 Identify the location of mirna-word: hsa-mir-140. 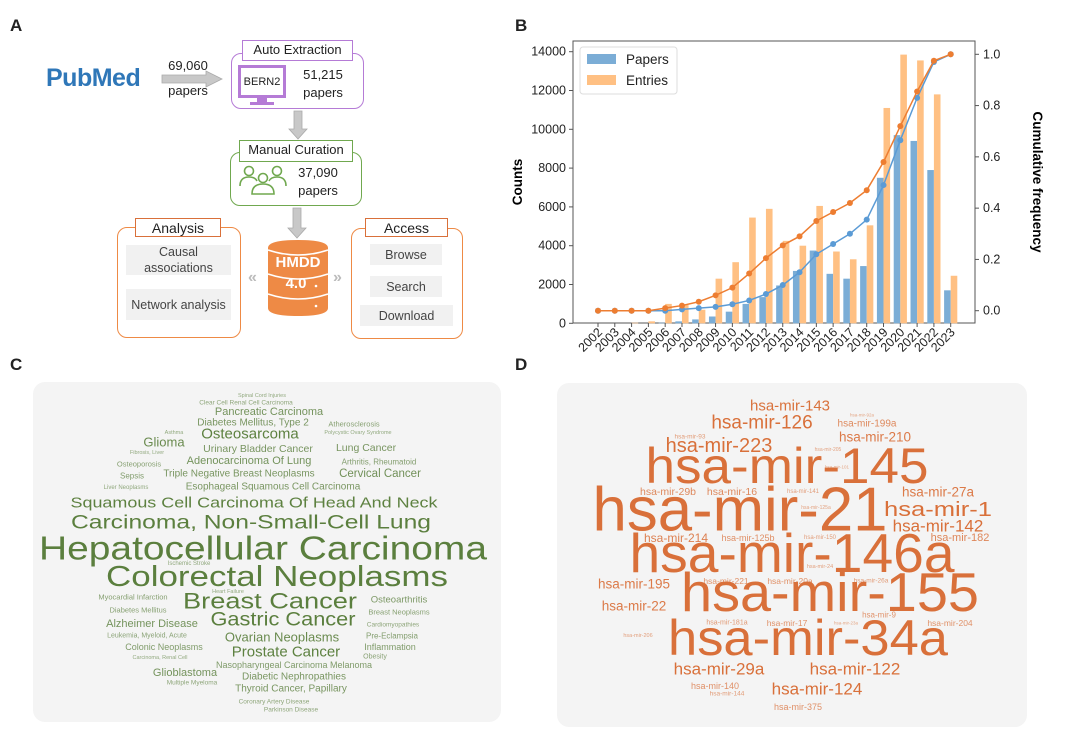
(715, 686).